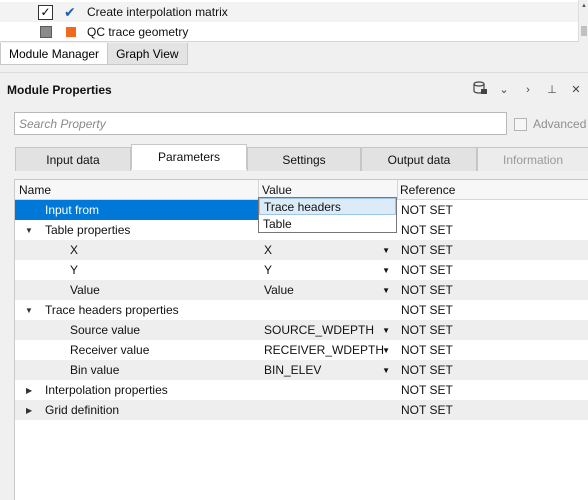 This screenshot has width=588, height=500. Describe the element at coordinates (105, 330) in the screenshot. I see `row-name: Source value` at that location.